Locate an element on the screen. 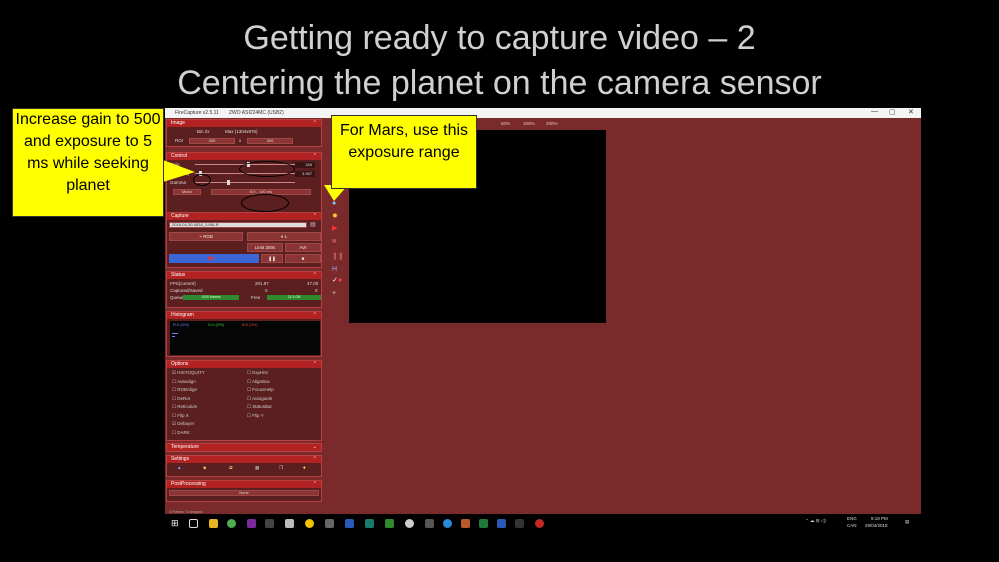 This screenshot has width=999, height=562. notification-icon: ▤ is located at coordinates (907, 522).